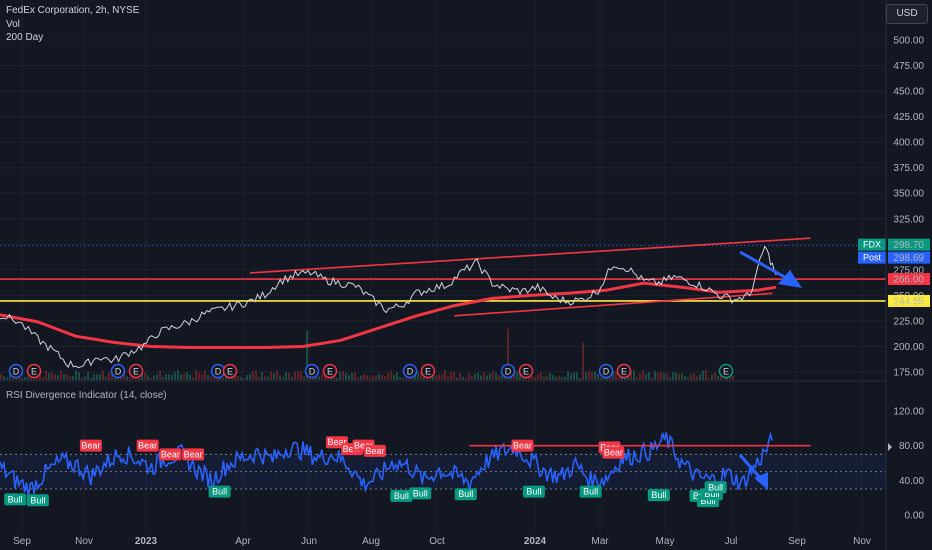 Image resolution: width=932 pixels, height=550 pixels. I want to click on price-label-value: 244.55, so click(908, 301).